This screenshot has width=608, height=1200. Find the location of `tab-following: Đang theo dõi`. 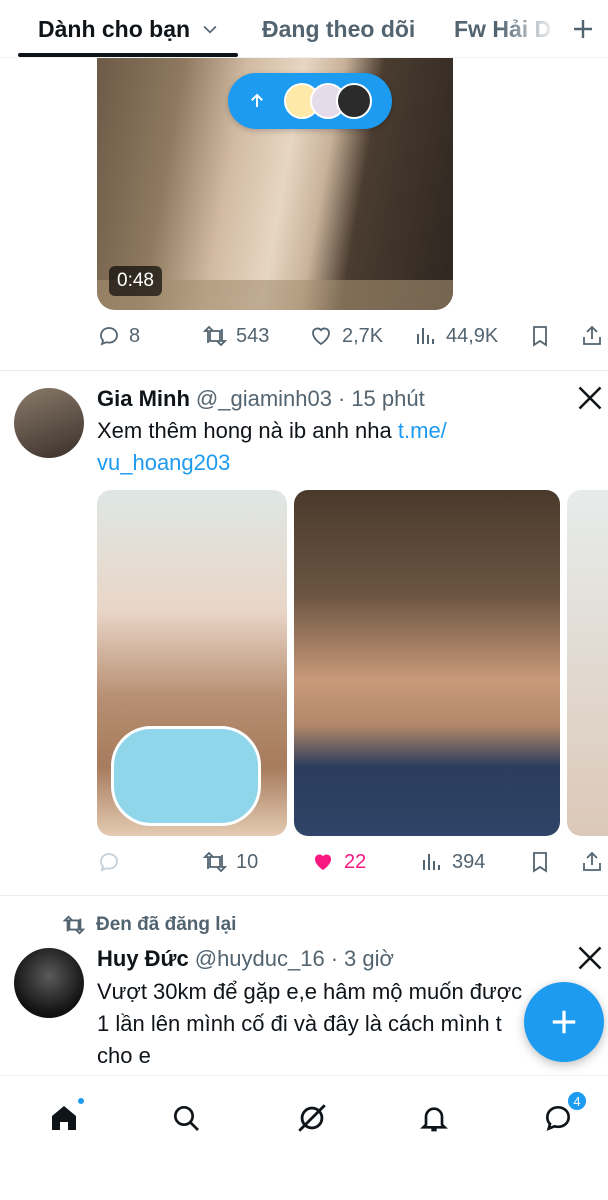

tab-following: Đang theo dõi is located at coordinates (339, 28).